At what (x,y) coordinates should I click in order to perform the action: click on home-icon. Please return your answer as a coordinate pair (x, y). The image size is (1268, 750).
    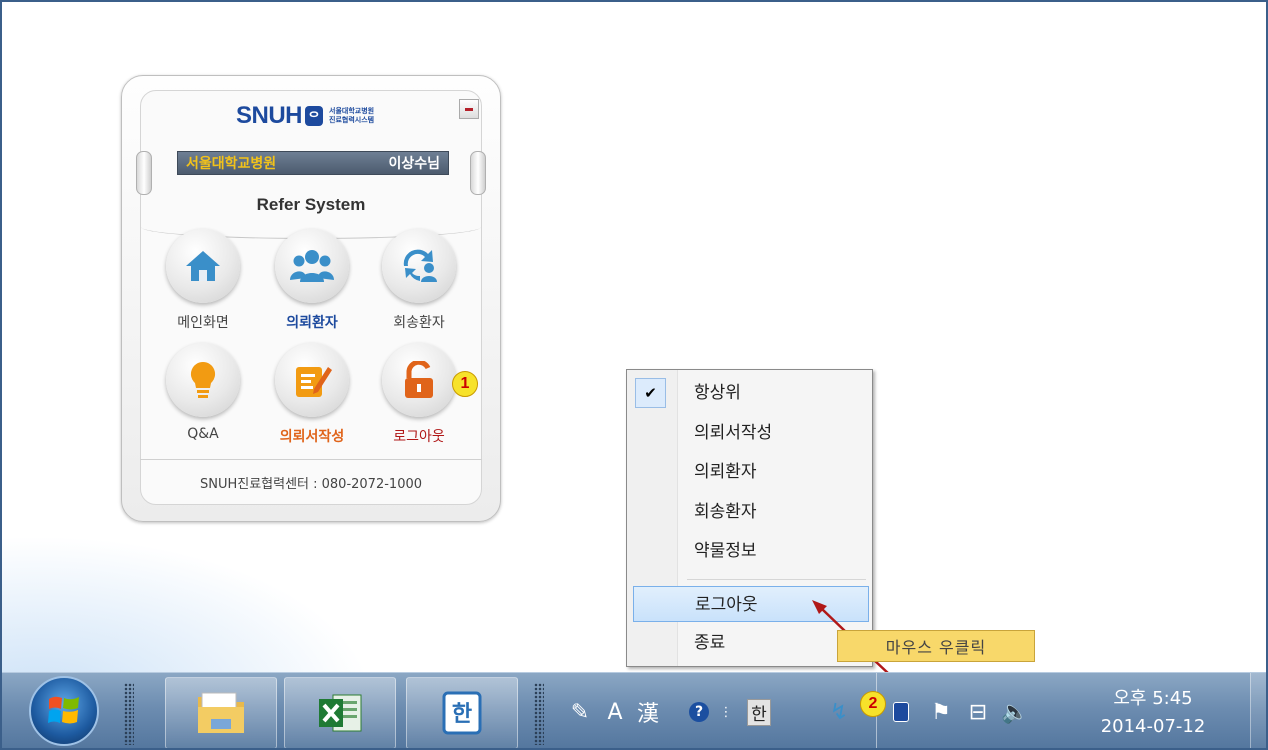
    Looking at the image, I should click on (203, 266).